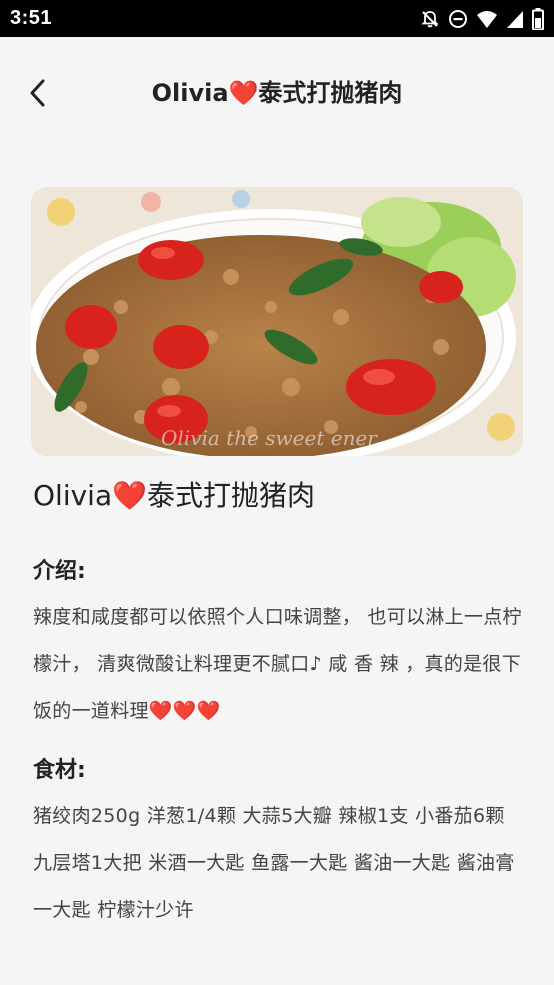 This screenshot has width=554, height=985. I want to click on battery-icon, so click(538, 18).